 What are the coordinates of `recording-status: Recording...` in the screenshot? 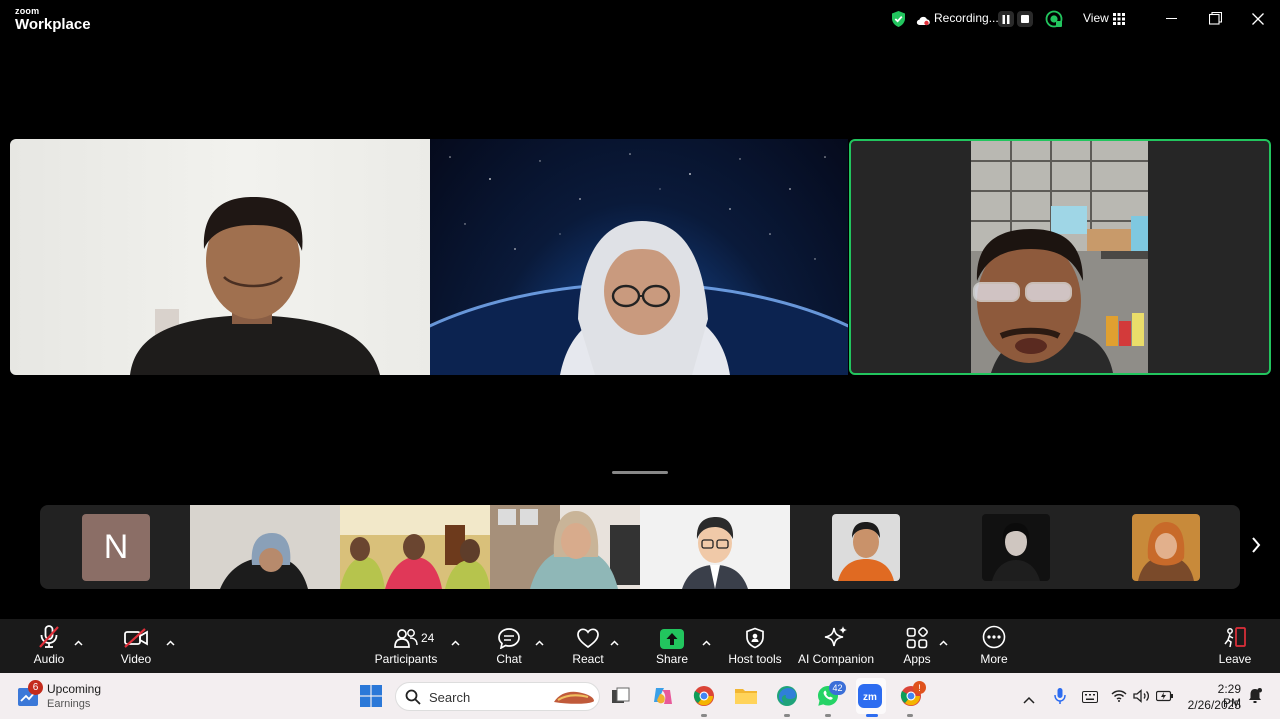 It's located at (966, 18).